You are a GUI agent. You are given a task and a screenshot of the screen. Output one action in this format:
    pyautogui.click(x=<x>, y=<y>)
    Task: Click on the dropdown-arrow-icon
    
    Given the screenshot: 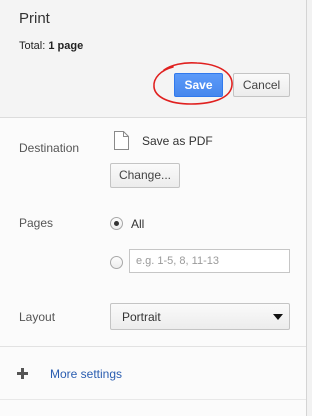 What is the action you would take?
    pyautogui.click(x=278, y=317)
    